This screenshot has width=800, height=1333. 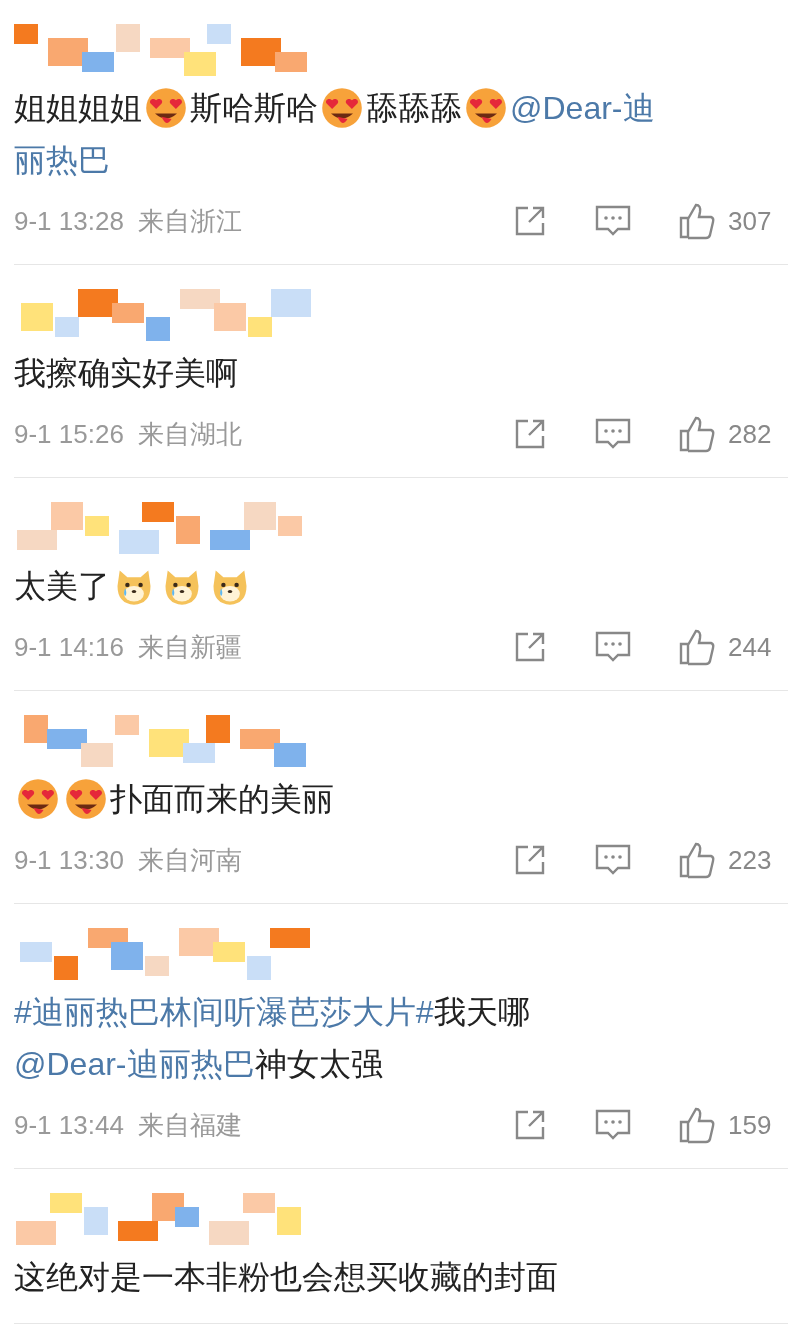 I want to click on comment-text: #迪丽热巴林间听瀑芭莎大片#我天哪, so click(x=401, y=1012).